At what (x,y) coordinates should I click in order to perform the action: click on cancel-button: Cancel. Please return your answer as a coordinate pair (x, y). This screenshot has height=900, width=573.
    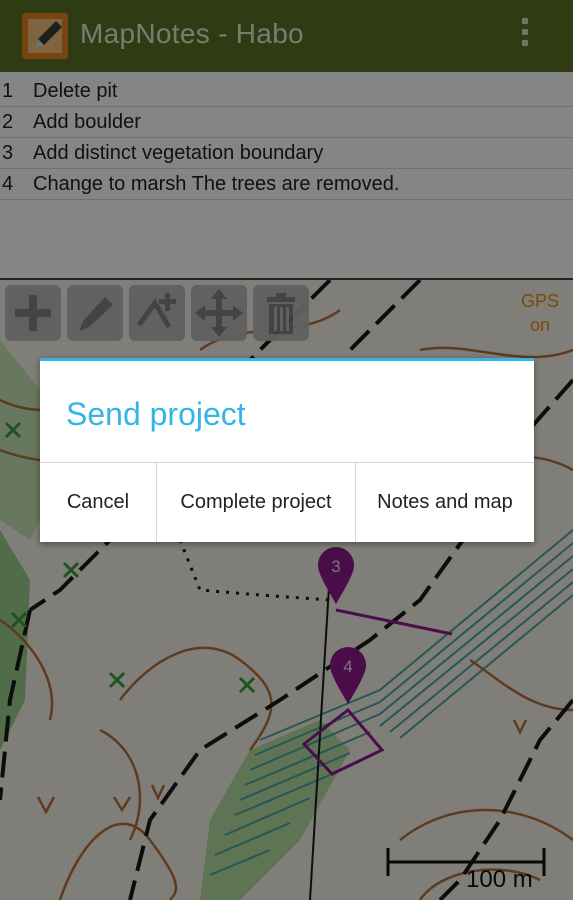
    Looking at the image, I should click on (98, 502).